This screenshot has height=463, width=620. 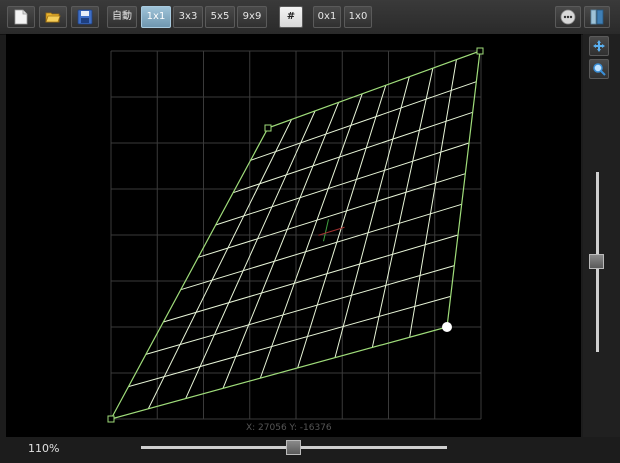 I want to click on handle-top-left, so click(x=268, y=128).